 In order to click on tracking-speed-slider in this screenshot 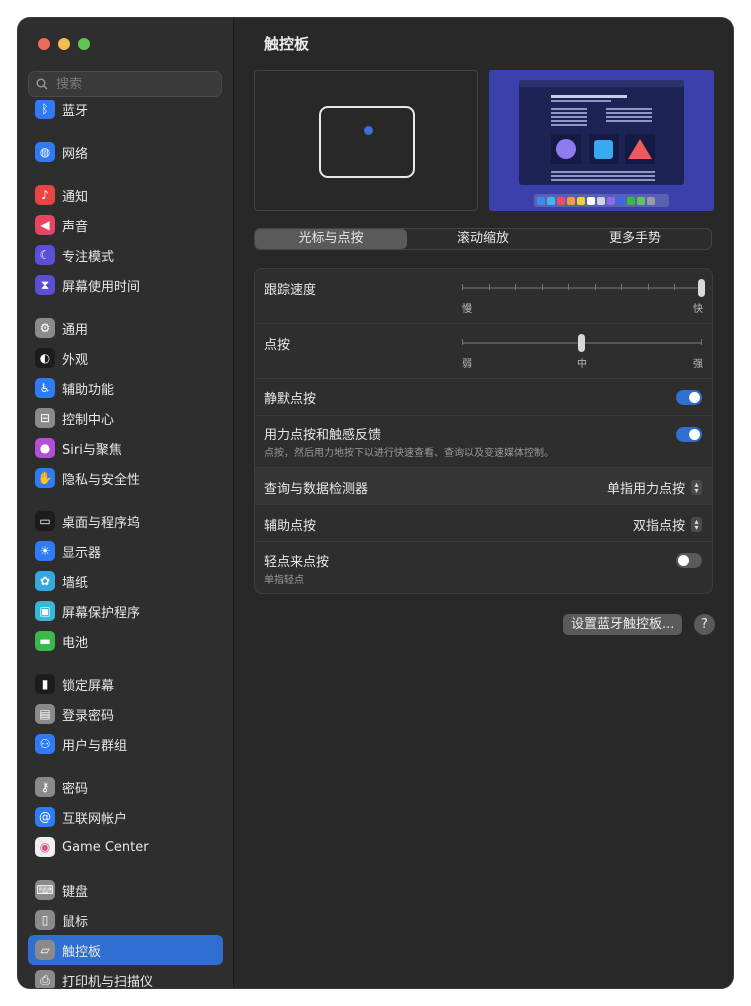, I will do `click(582, 288)`.